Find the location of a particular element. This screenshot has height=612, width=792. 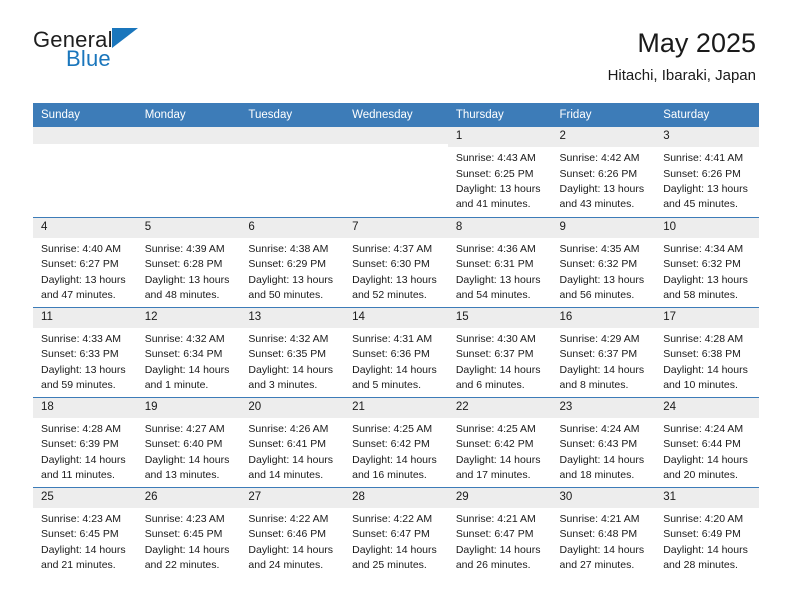

sunset-text: Sunset: 6:25 PM is located at coordinates (494, 173).